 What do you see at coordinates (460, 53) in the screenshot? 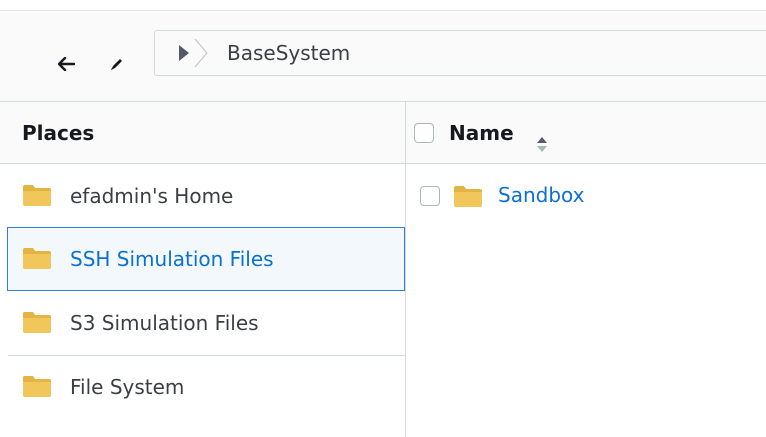
I see `path-bar: BaseSystem` at bounding box center [460, 53].